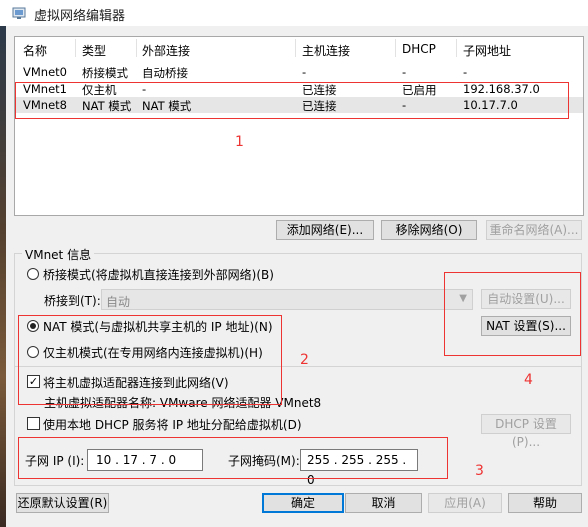 This screenshot has width=588, height=527. Describe the element at coordinates (304, 360) in the screenshot. I see `annotation-number-2: 2` at that location.